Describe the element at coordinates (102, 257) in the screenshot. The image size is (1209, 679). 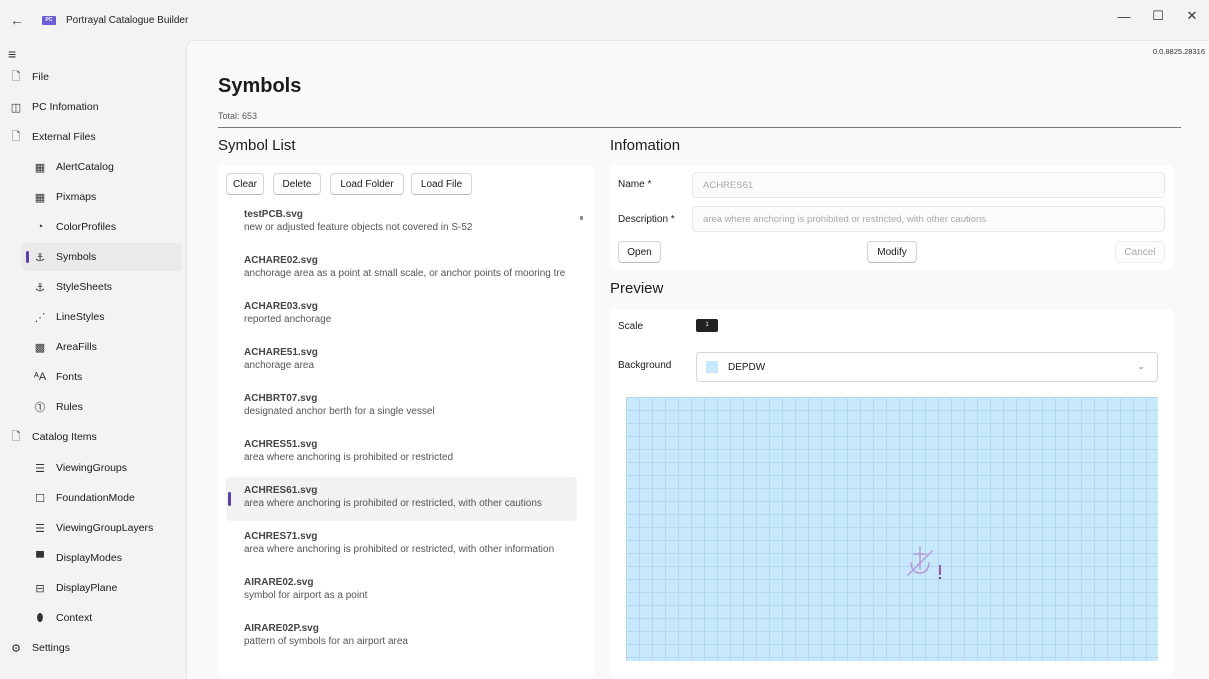
I see `sidebar-item-symbols: ⚓ Symbols` at that location.